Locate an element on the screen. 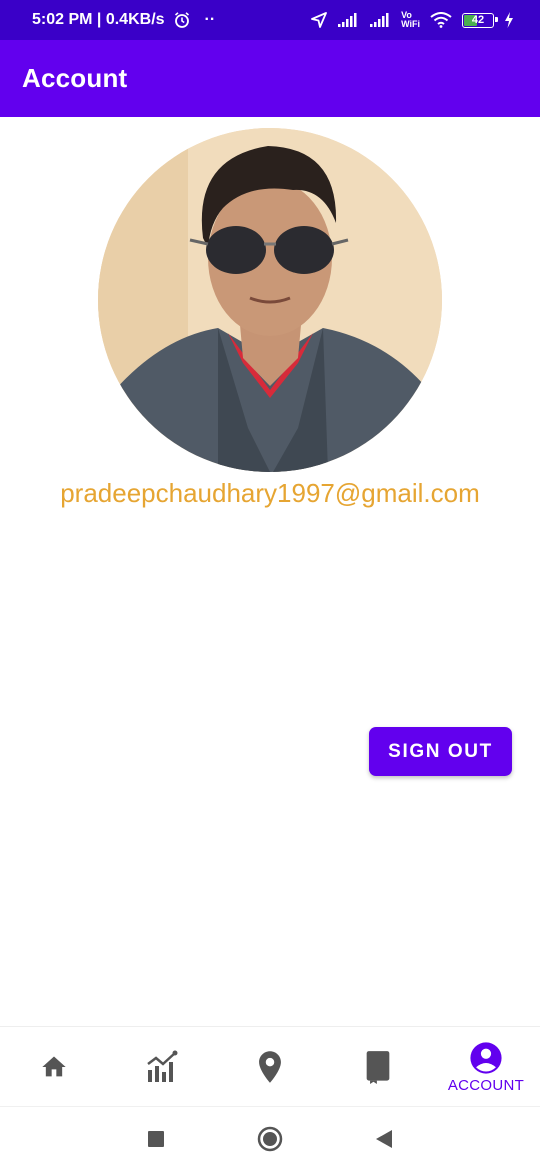 The image size is (540, 1171). account-icon is located at coordinates (486, 1057).